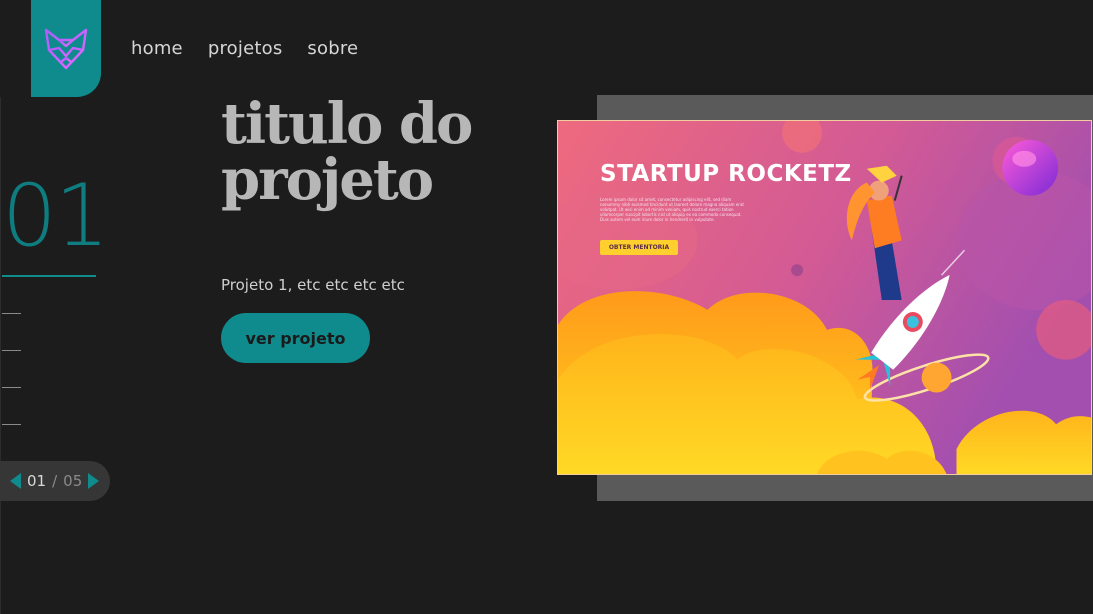  I want to click on hero-mentoria-button: OBTER MENTORIA, so click(639, 247).